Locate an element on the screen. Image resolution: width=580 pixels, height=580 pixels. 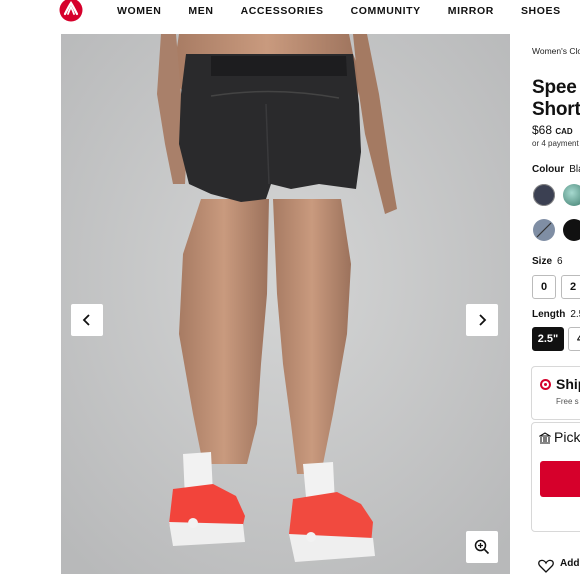
size-option: 2 is located at coordinates (570, 287).